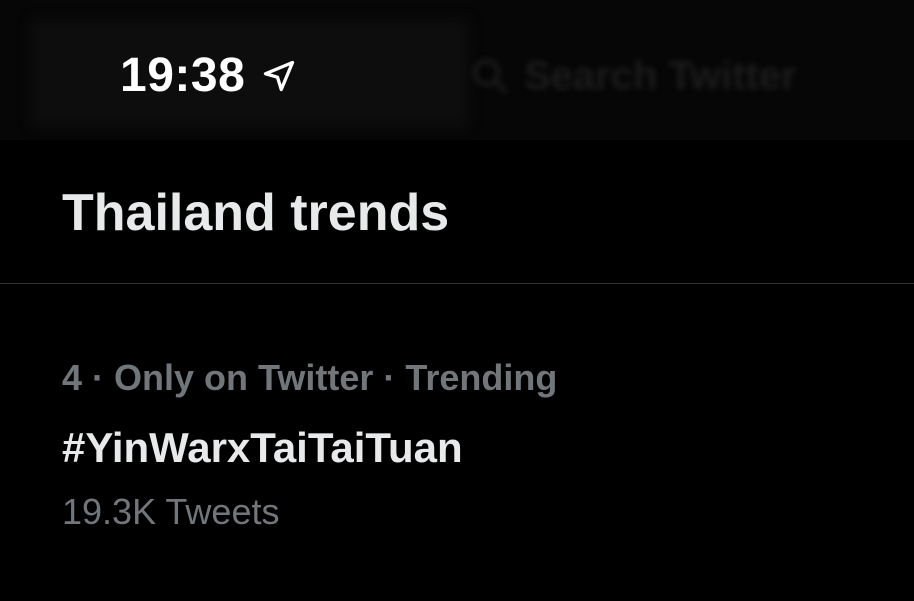 Image resolution: width=914 pixels, height=601 pixels. I want to click on blurred-search-bar: Search Twitter, so click(633, 76).